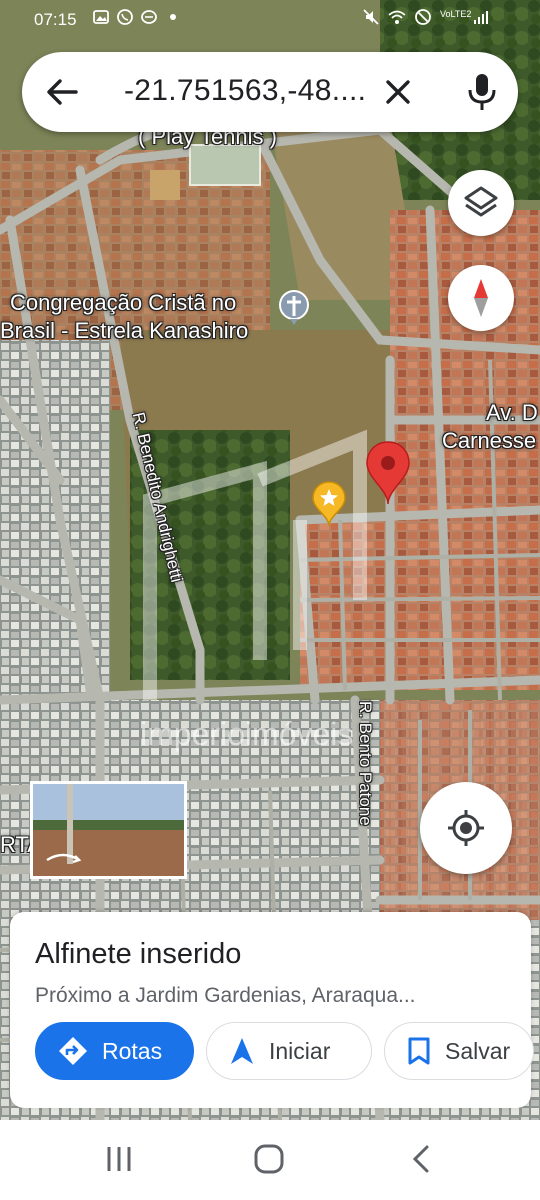  What do you see at coordinates (123, 303) in the screenshot?
I see `place-label-church-line1: Congregação Cristã no` at bounding box center [123, 303].